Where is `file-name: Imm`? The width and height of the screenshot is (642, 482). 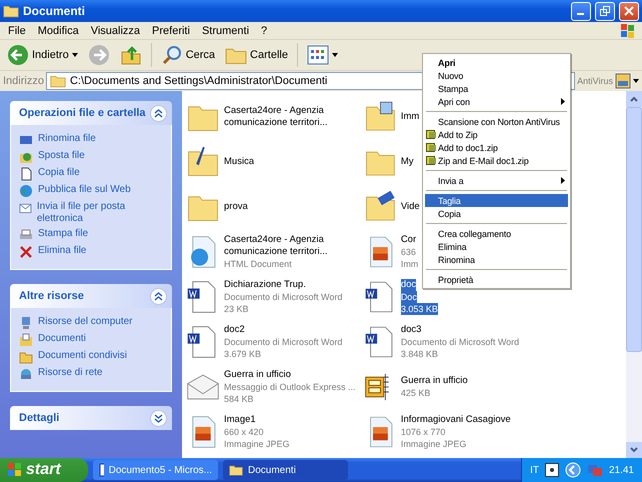
file-name: Imm is located at coordinates (410, 116).